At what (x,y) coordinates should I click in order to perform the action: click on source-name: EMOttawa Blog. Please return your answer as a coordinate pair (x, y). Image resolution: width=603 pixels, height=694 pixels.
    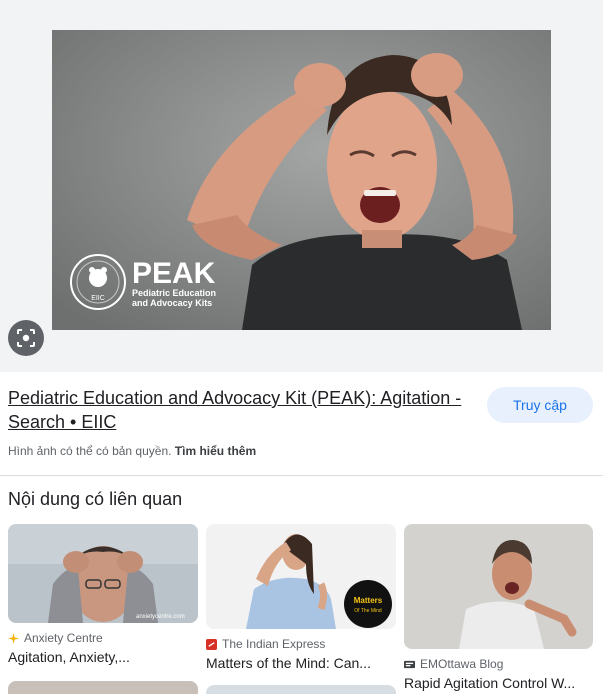
    Looking at the image, I should click on (462, 664).